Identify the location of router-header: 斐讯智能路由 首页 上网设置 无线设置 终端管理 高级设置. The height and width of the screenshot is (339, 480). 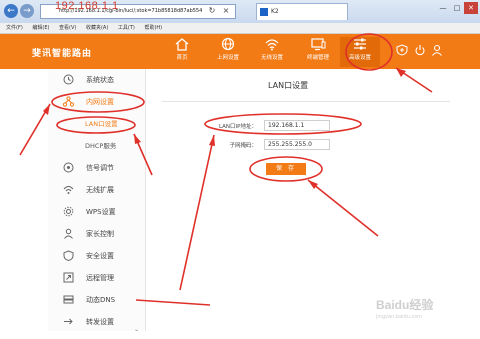
(240, 51).